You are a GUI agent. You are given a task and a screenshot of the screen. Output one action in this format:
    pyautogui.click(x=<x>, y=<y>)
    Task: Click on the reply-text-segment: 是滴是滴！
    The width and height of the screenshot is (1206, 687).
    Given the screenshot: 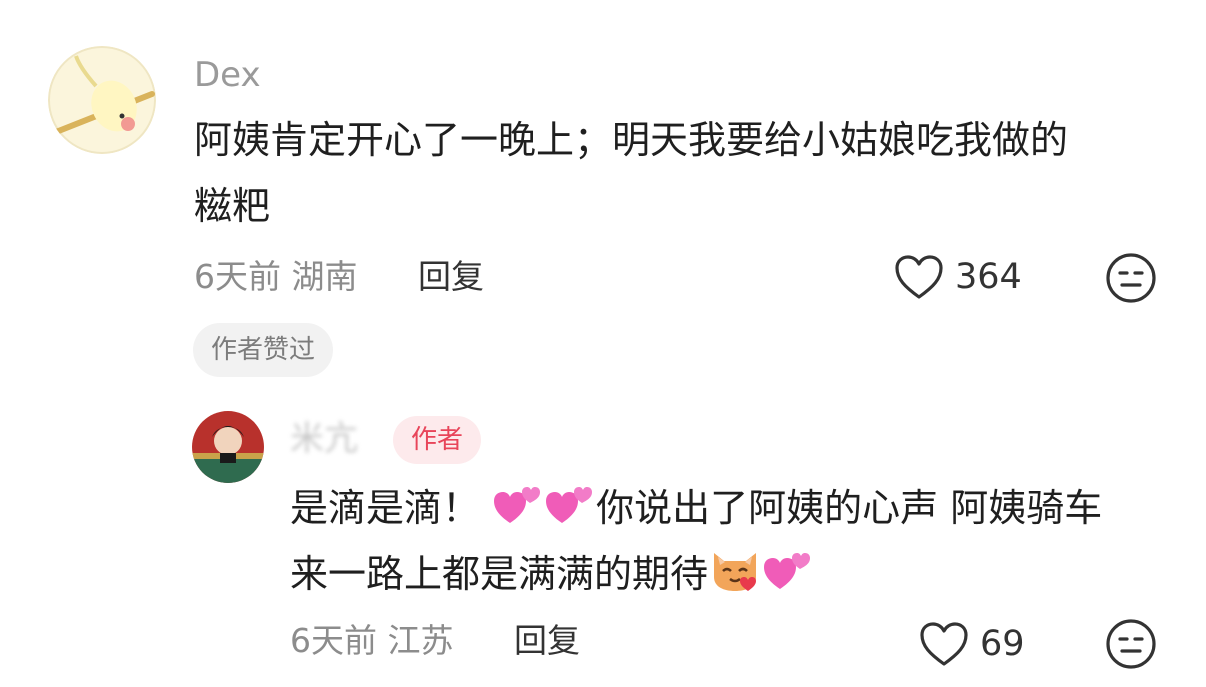 What is the action you would take?
    pyautogui.click(x=385, y=508)
    